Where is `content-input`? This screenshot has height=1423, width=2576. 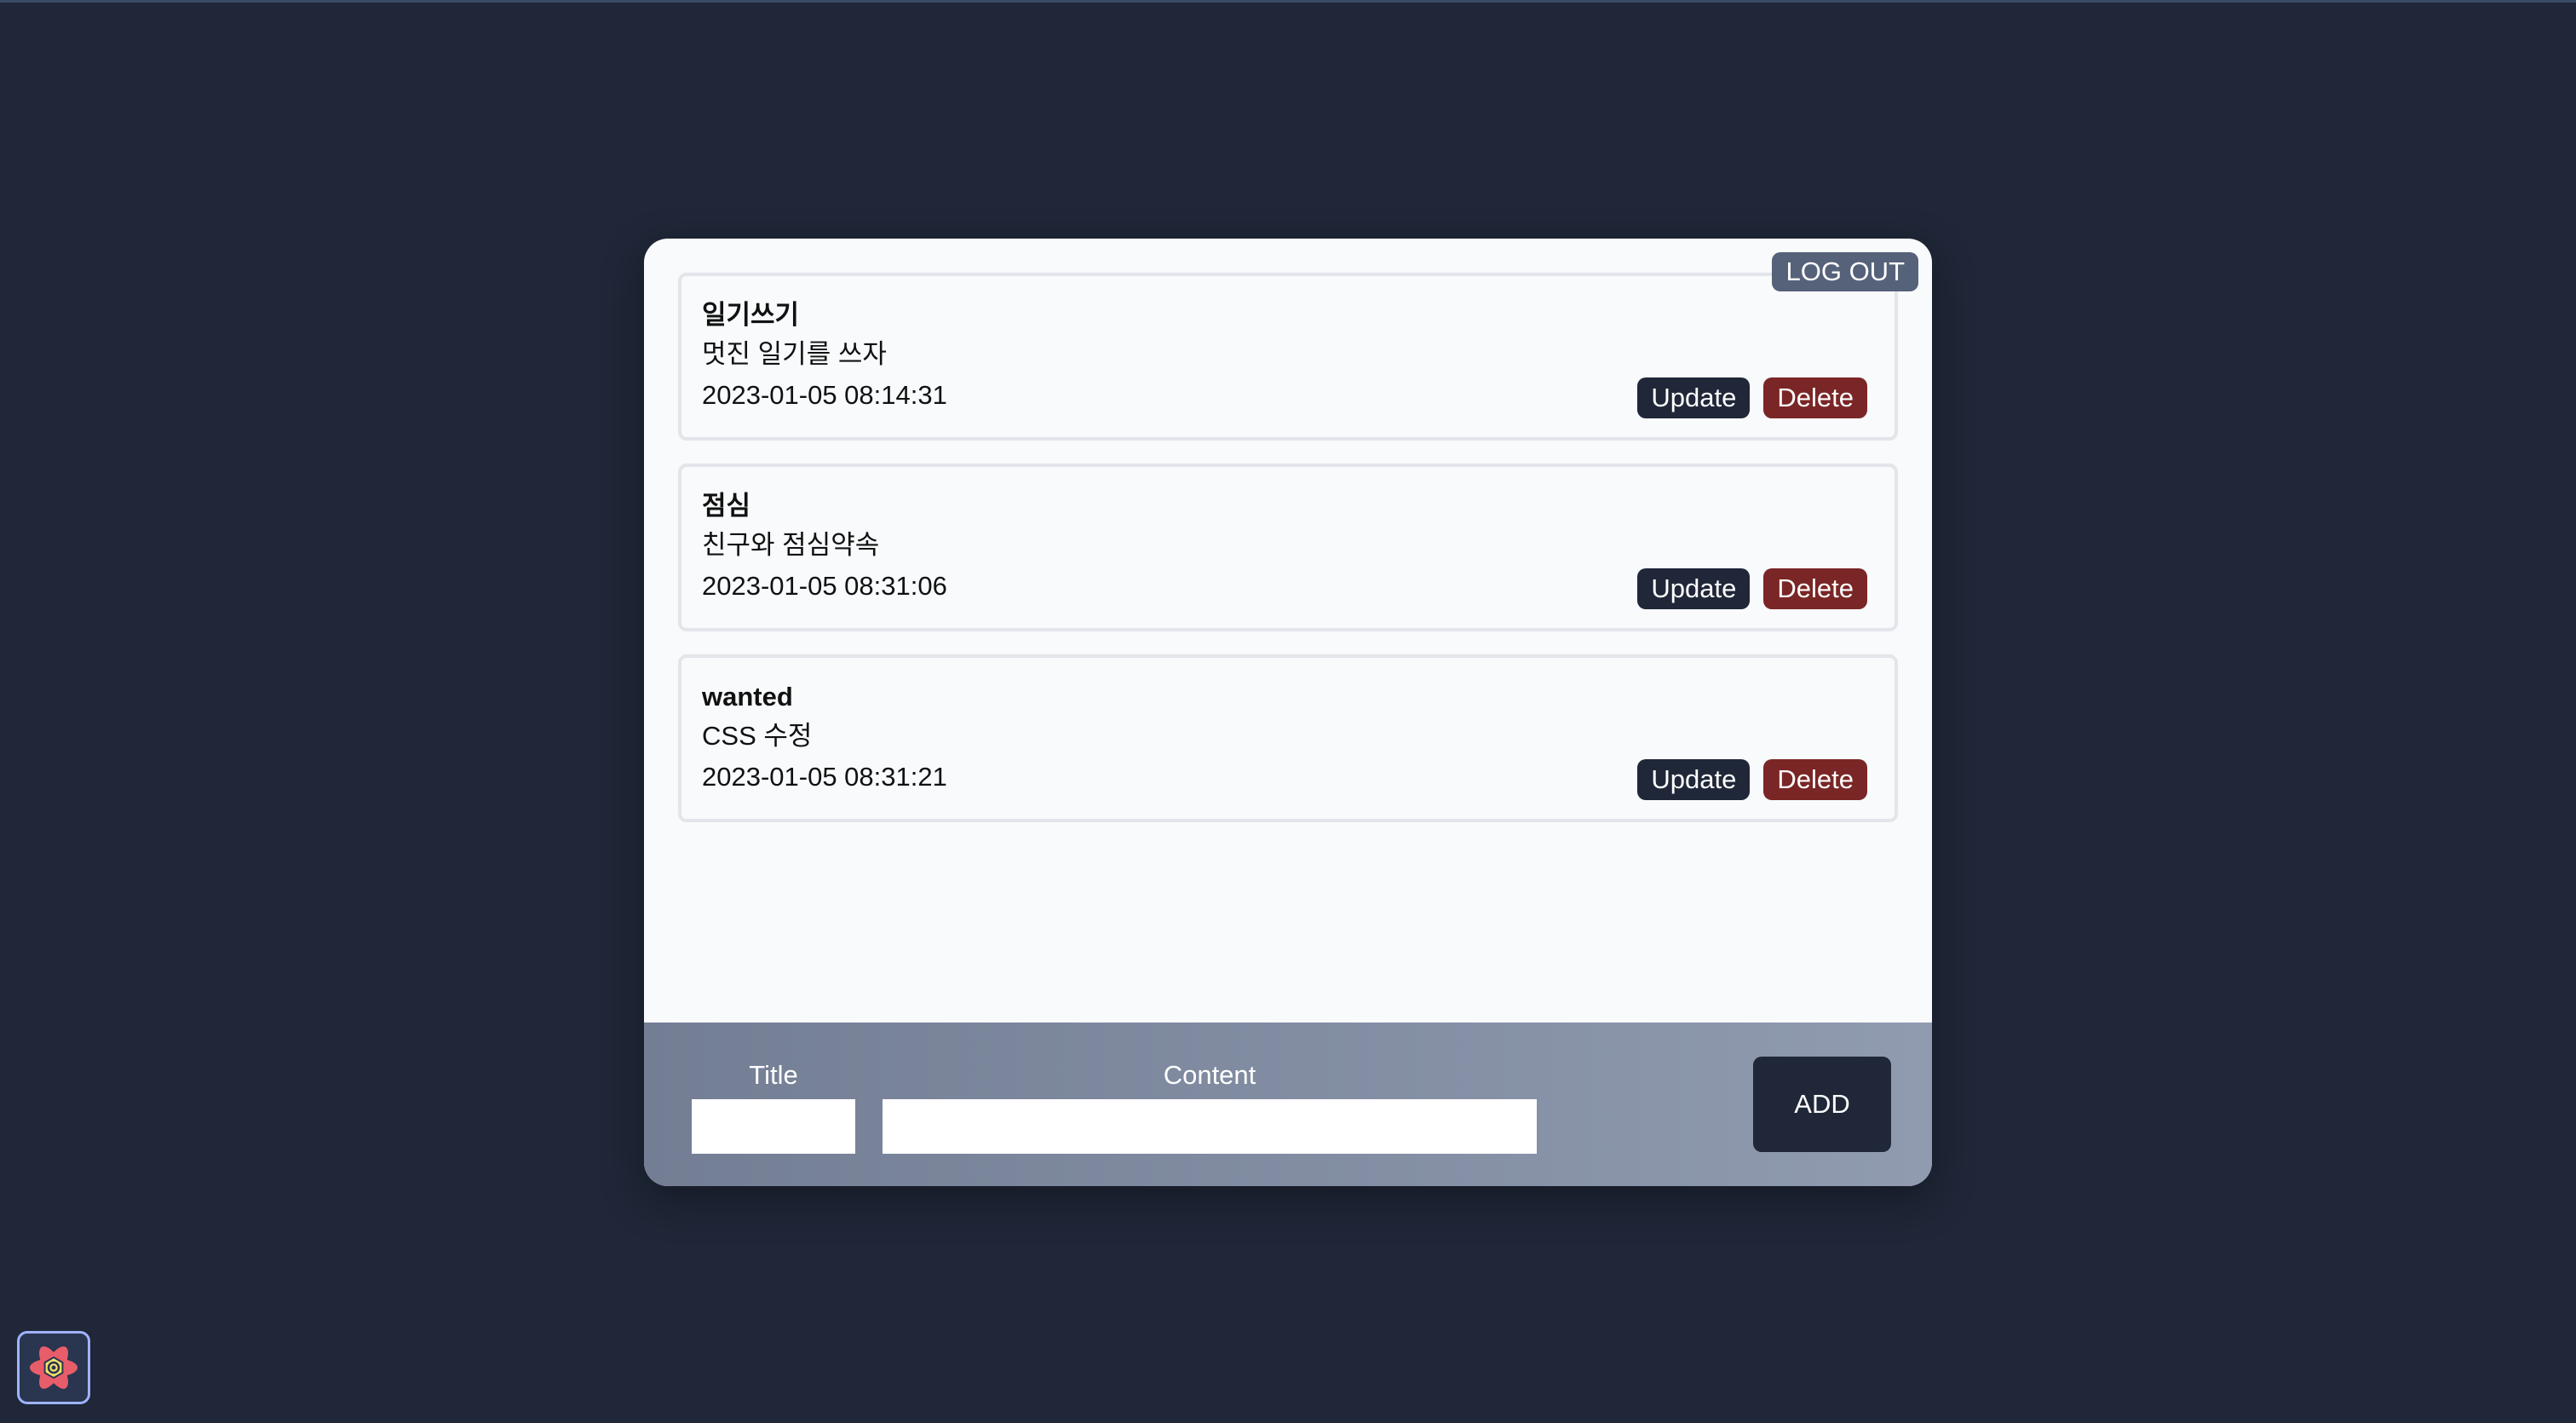
content-input is located at coordinates (1210, 1127).